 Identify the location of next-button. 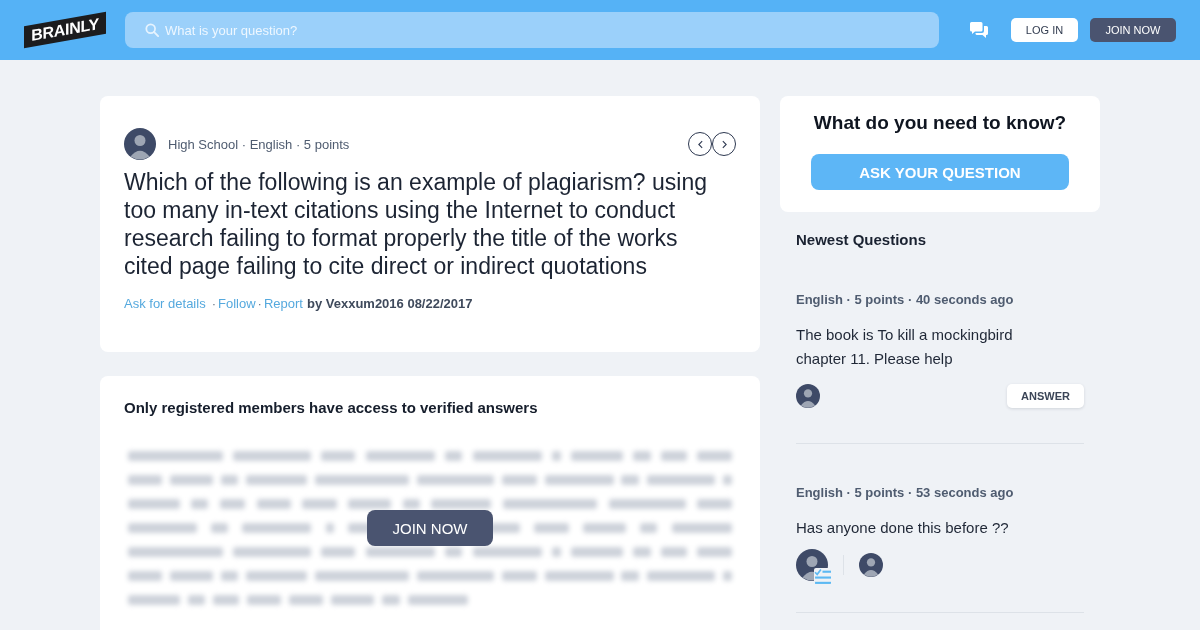
(724, 144).